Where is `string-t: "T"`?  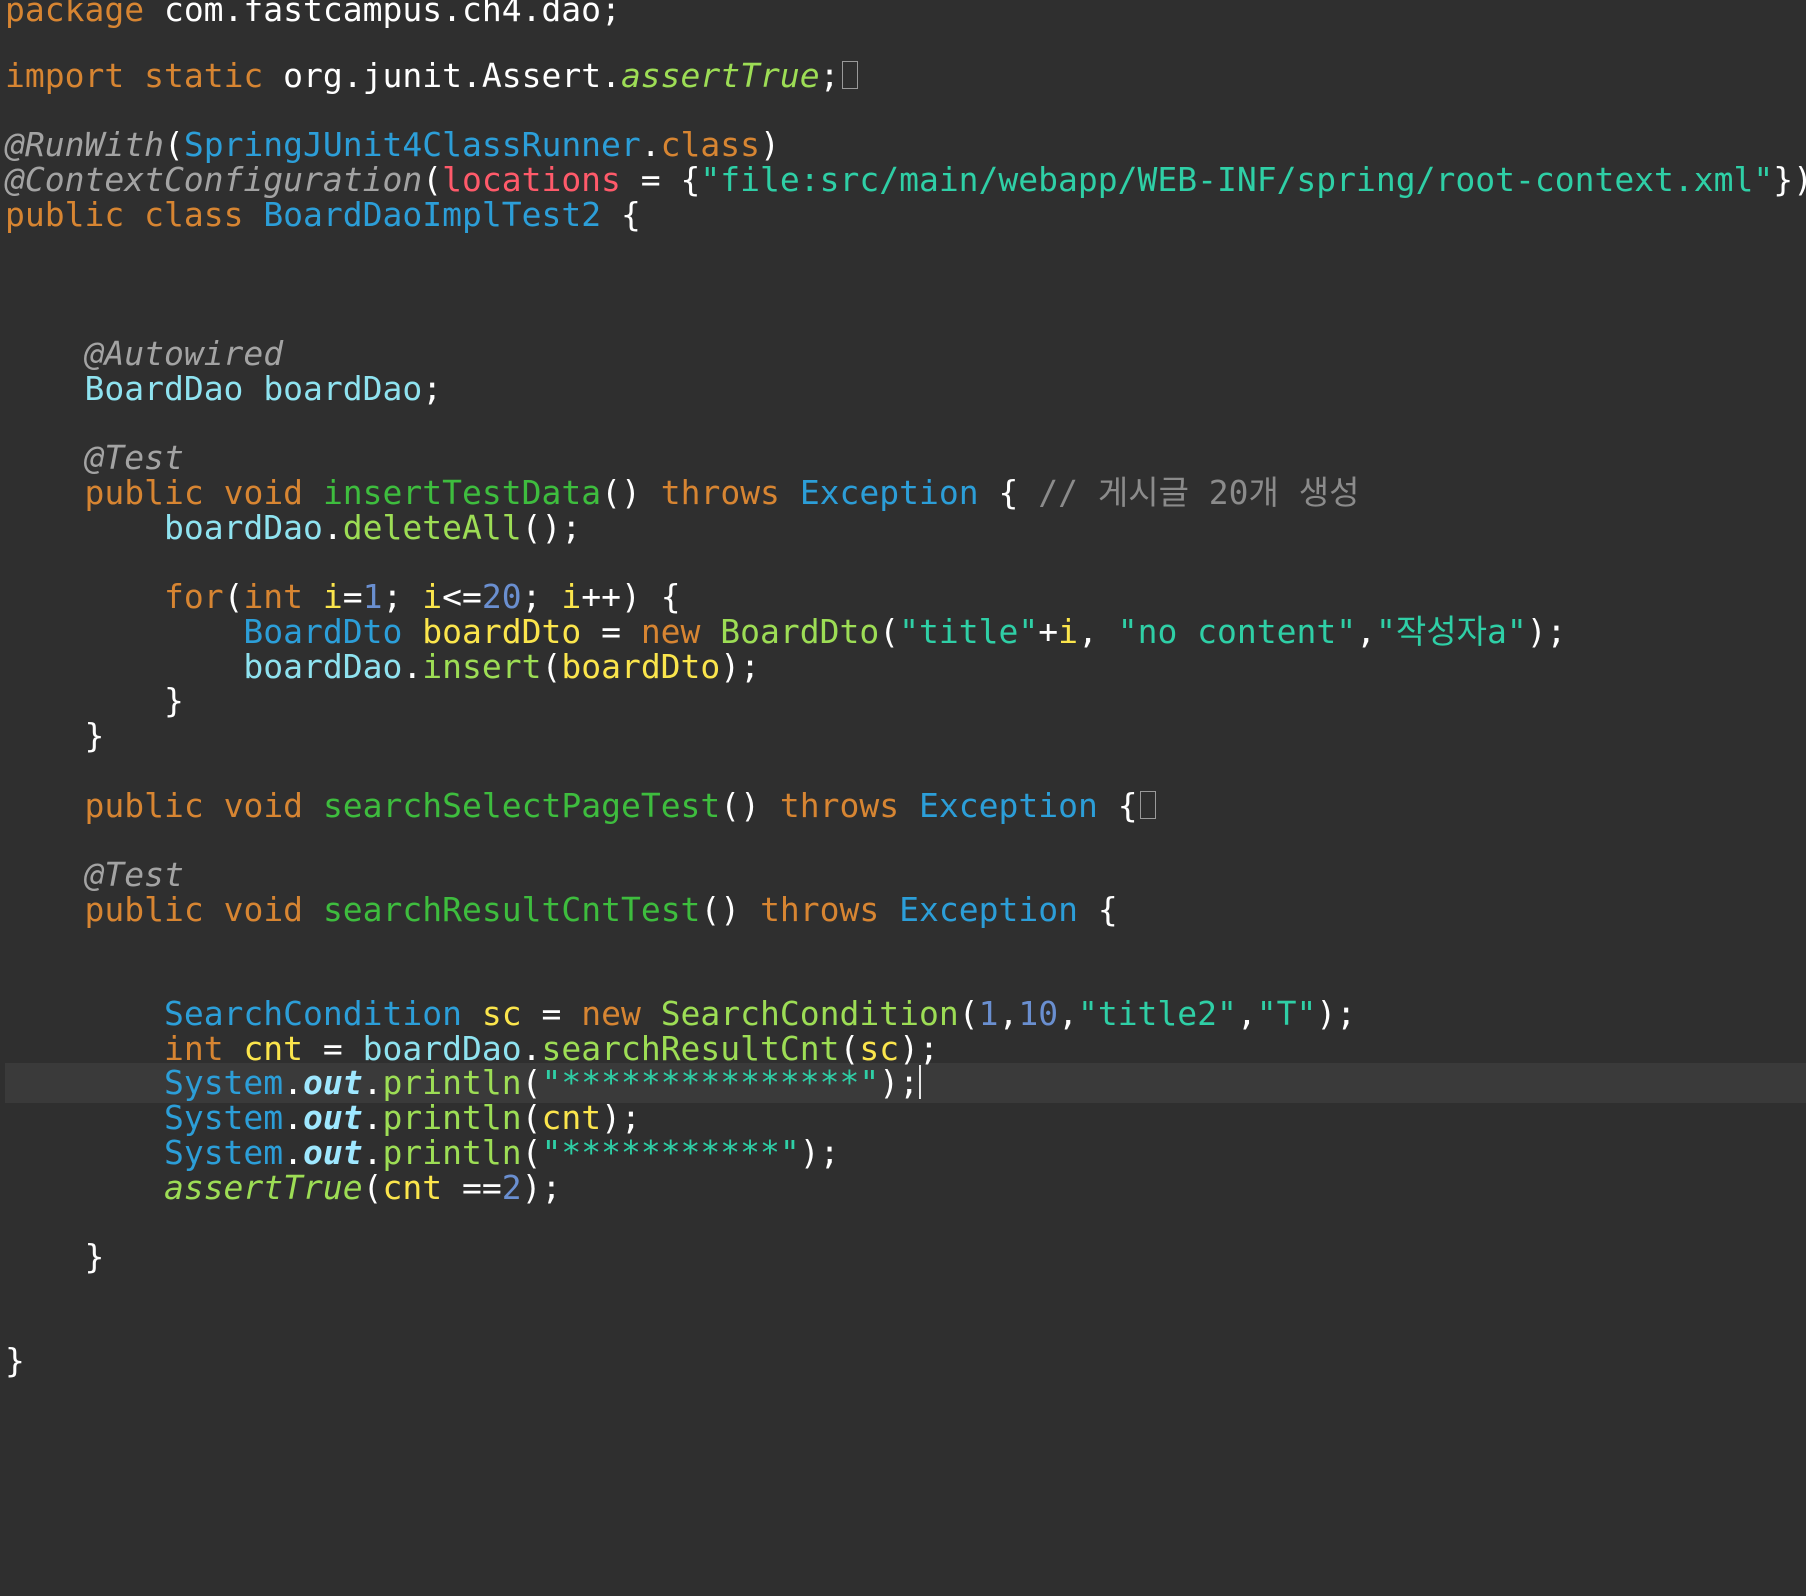 string-t: "T" is located at coordinates (1286, 1013).